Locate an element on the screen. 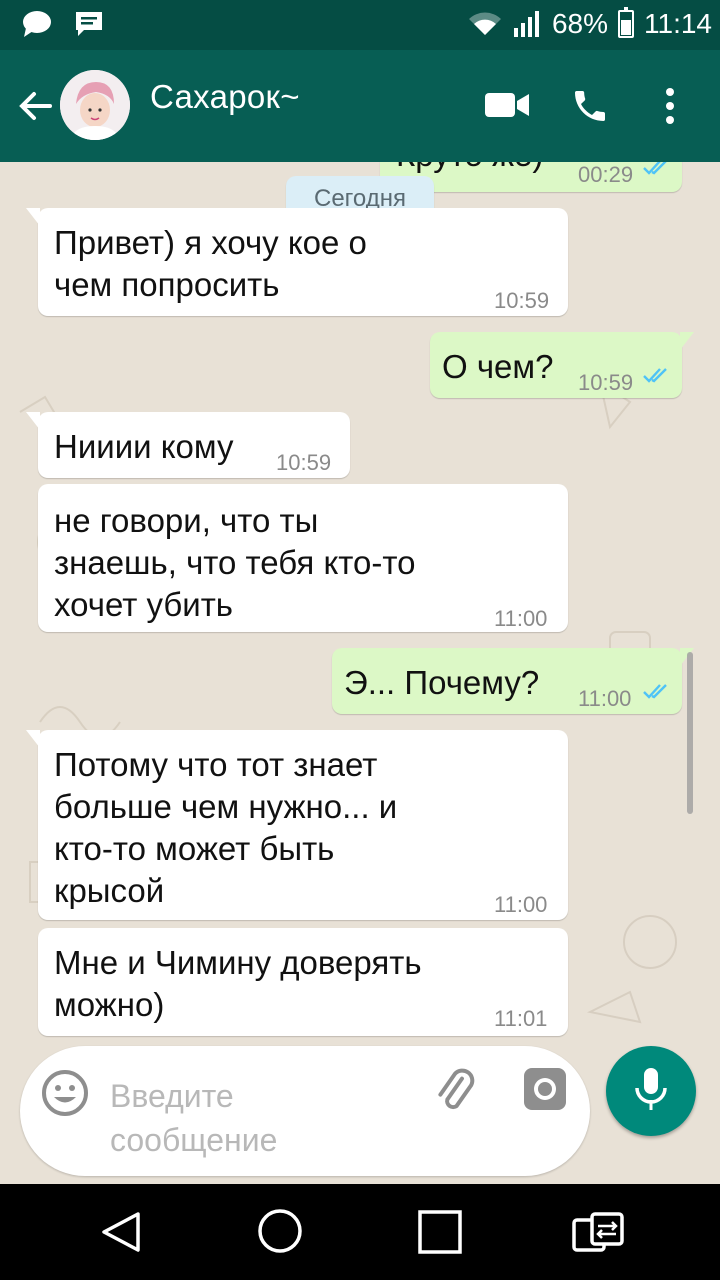 The height and width of the screenshot is (1280, 720). message-line: больше чем нужно... и is located at coordinates (226, 806).